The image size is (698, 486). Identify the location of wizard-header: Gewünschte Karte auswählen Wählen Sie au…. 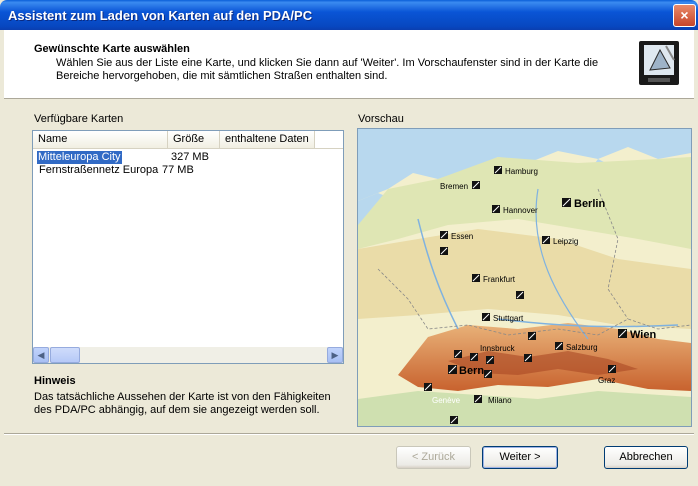
(349, 64).